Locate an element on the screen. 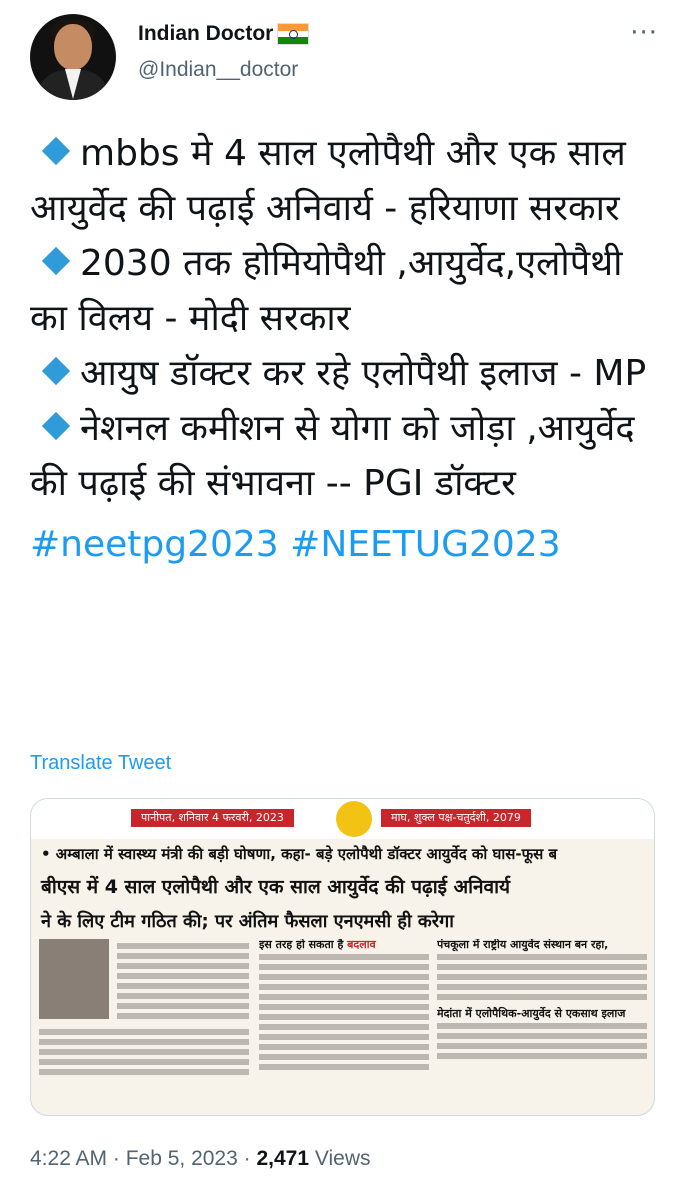  author-name: Indian Doctor is located at coordinates (224, 34).